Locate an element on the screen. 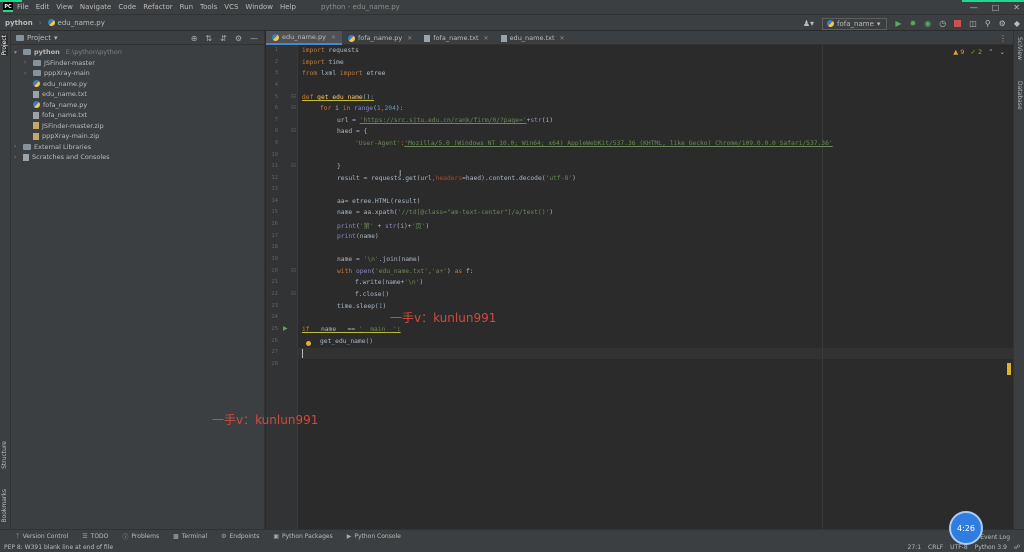  line-number: 14 is located at coordinates (274, 201).